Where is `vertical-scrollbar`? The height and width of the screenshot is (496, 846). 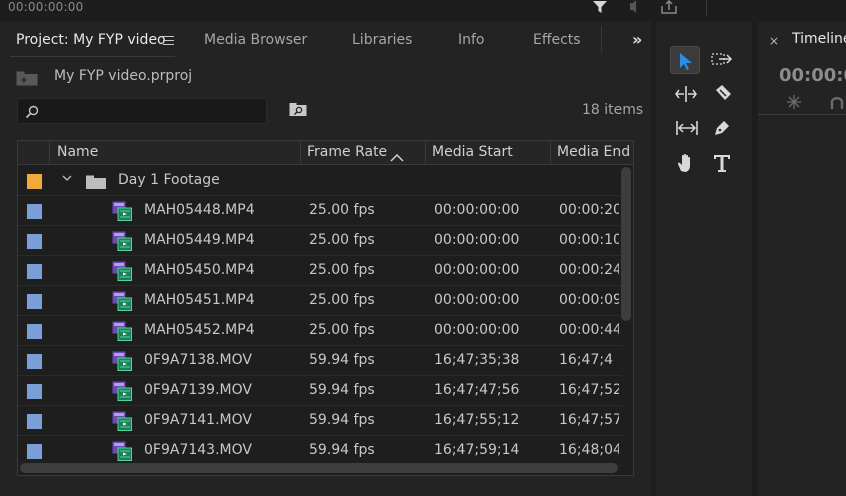
vertical-scrollbar is located at coordinates (626, 244).